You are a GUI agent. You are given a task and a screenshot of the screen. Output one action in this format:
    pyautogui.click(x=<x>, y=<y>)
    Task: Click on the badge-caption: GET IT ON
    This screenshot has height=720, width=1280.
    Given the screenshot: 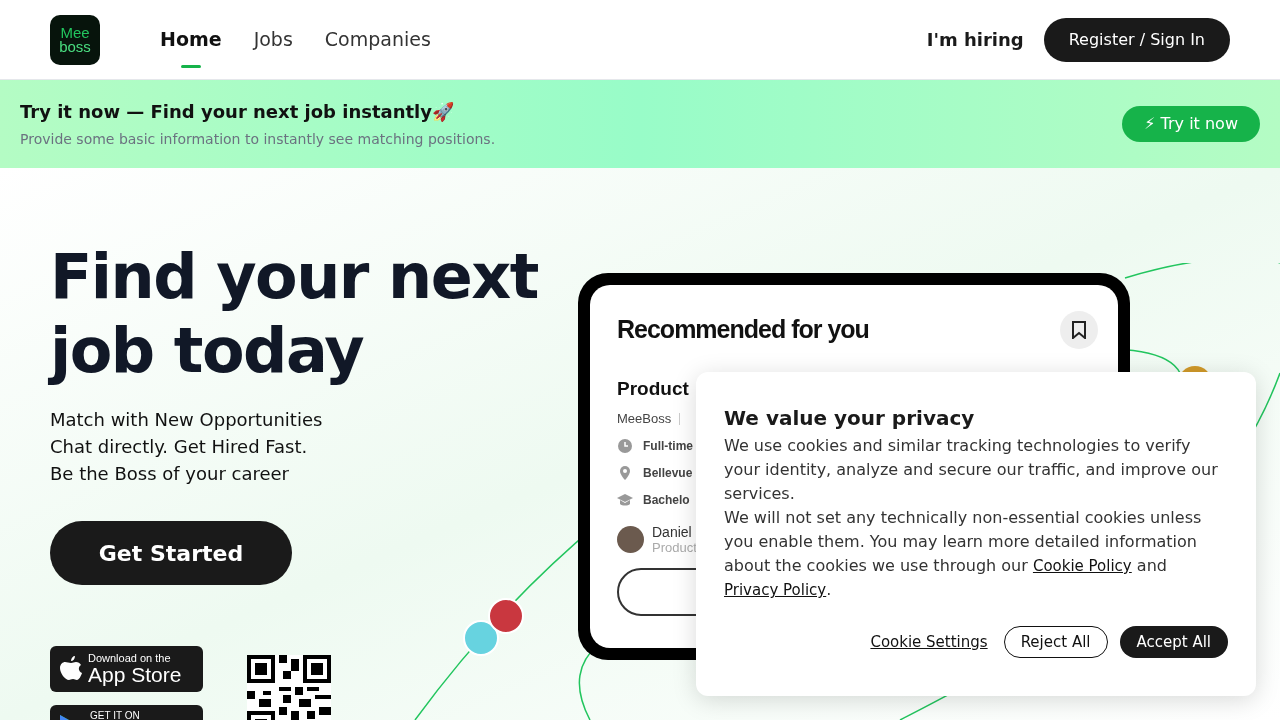 What is the action you would take?
    pyautogui.click(x=115, y=715)
    